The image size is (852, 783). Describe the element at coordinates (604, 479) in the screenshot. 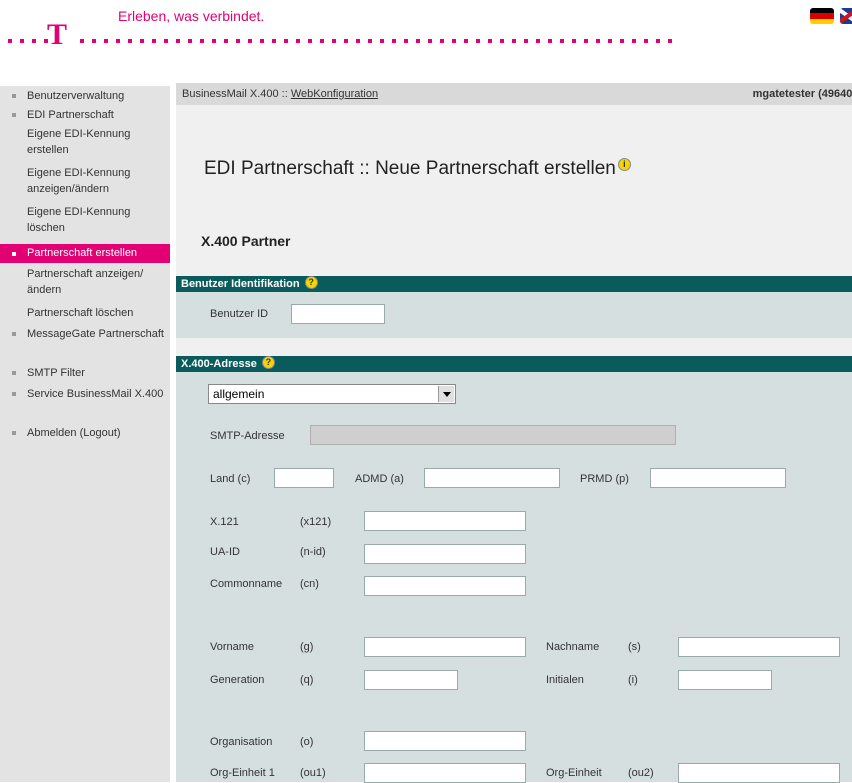

I see `prmd-label: PRMD (p)` at that location.